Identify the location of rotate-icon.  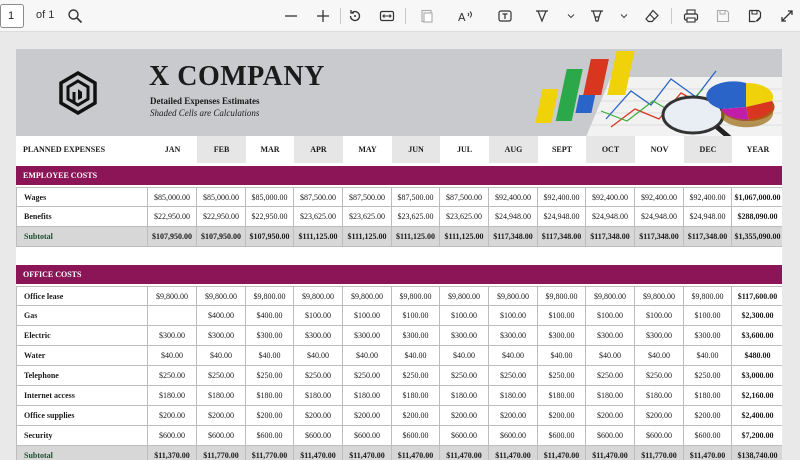
(355, 16).